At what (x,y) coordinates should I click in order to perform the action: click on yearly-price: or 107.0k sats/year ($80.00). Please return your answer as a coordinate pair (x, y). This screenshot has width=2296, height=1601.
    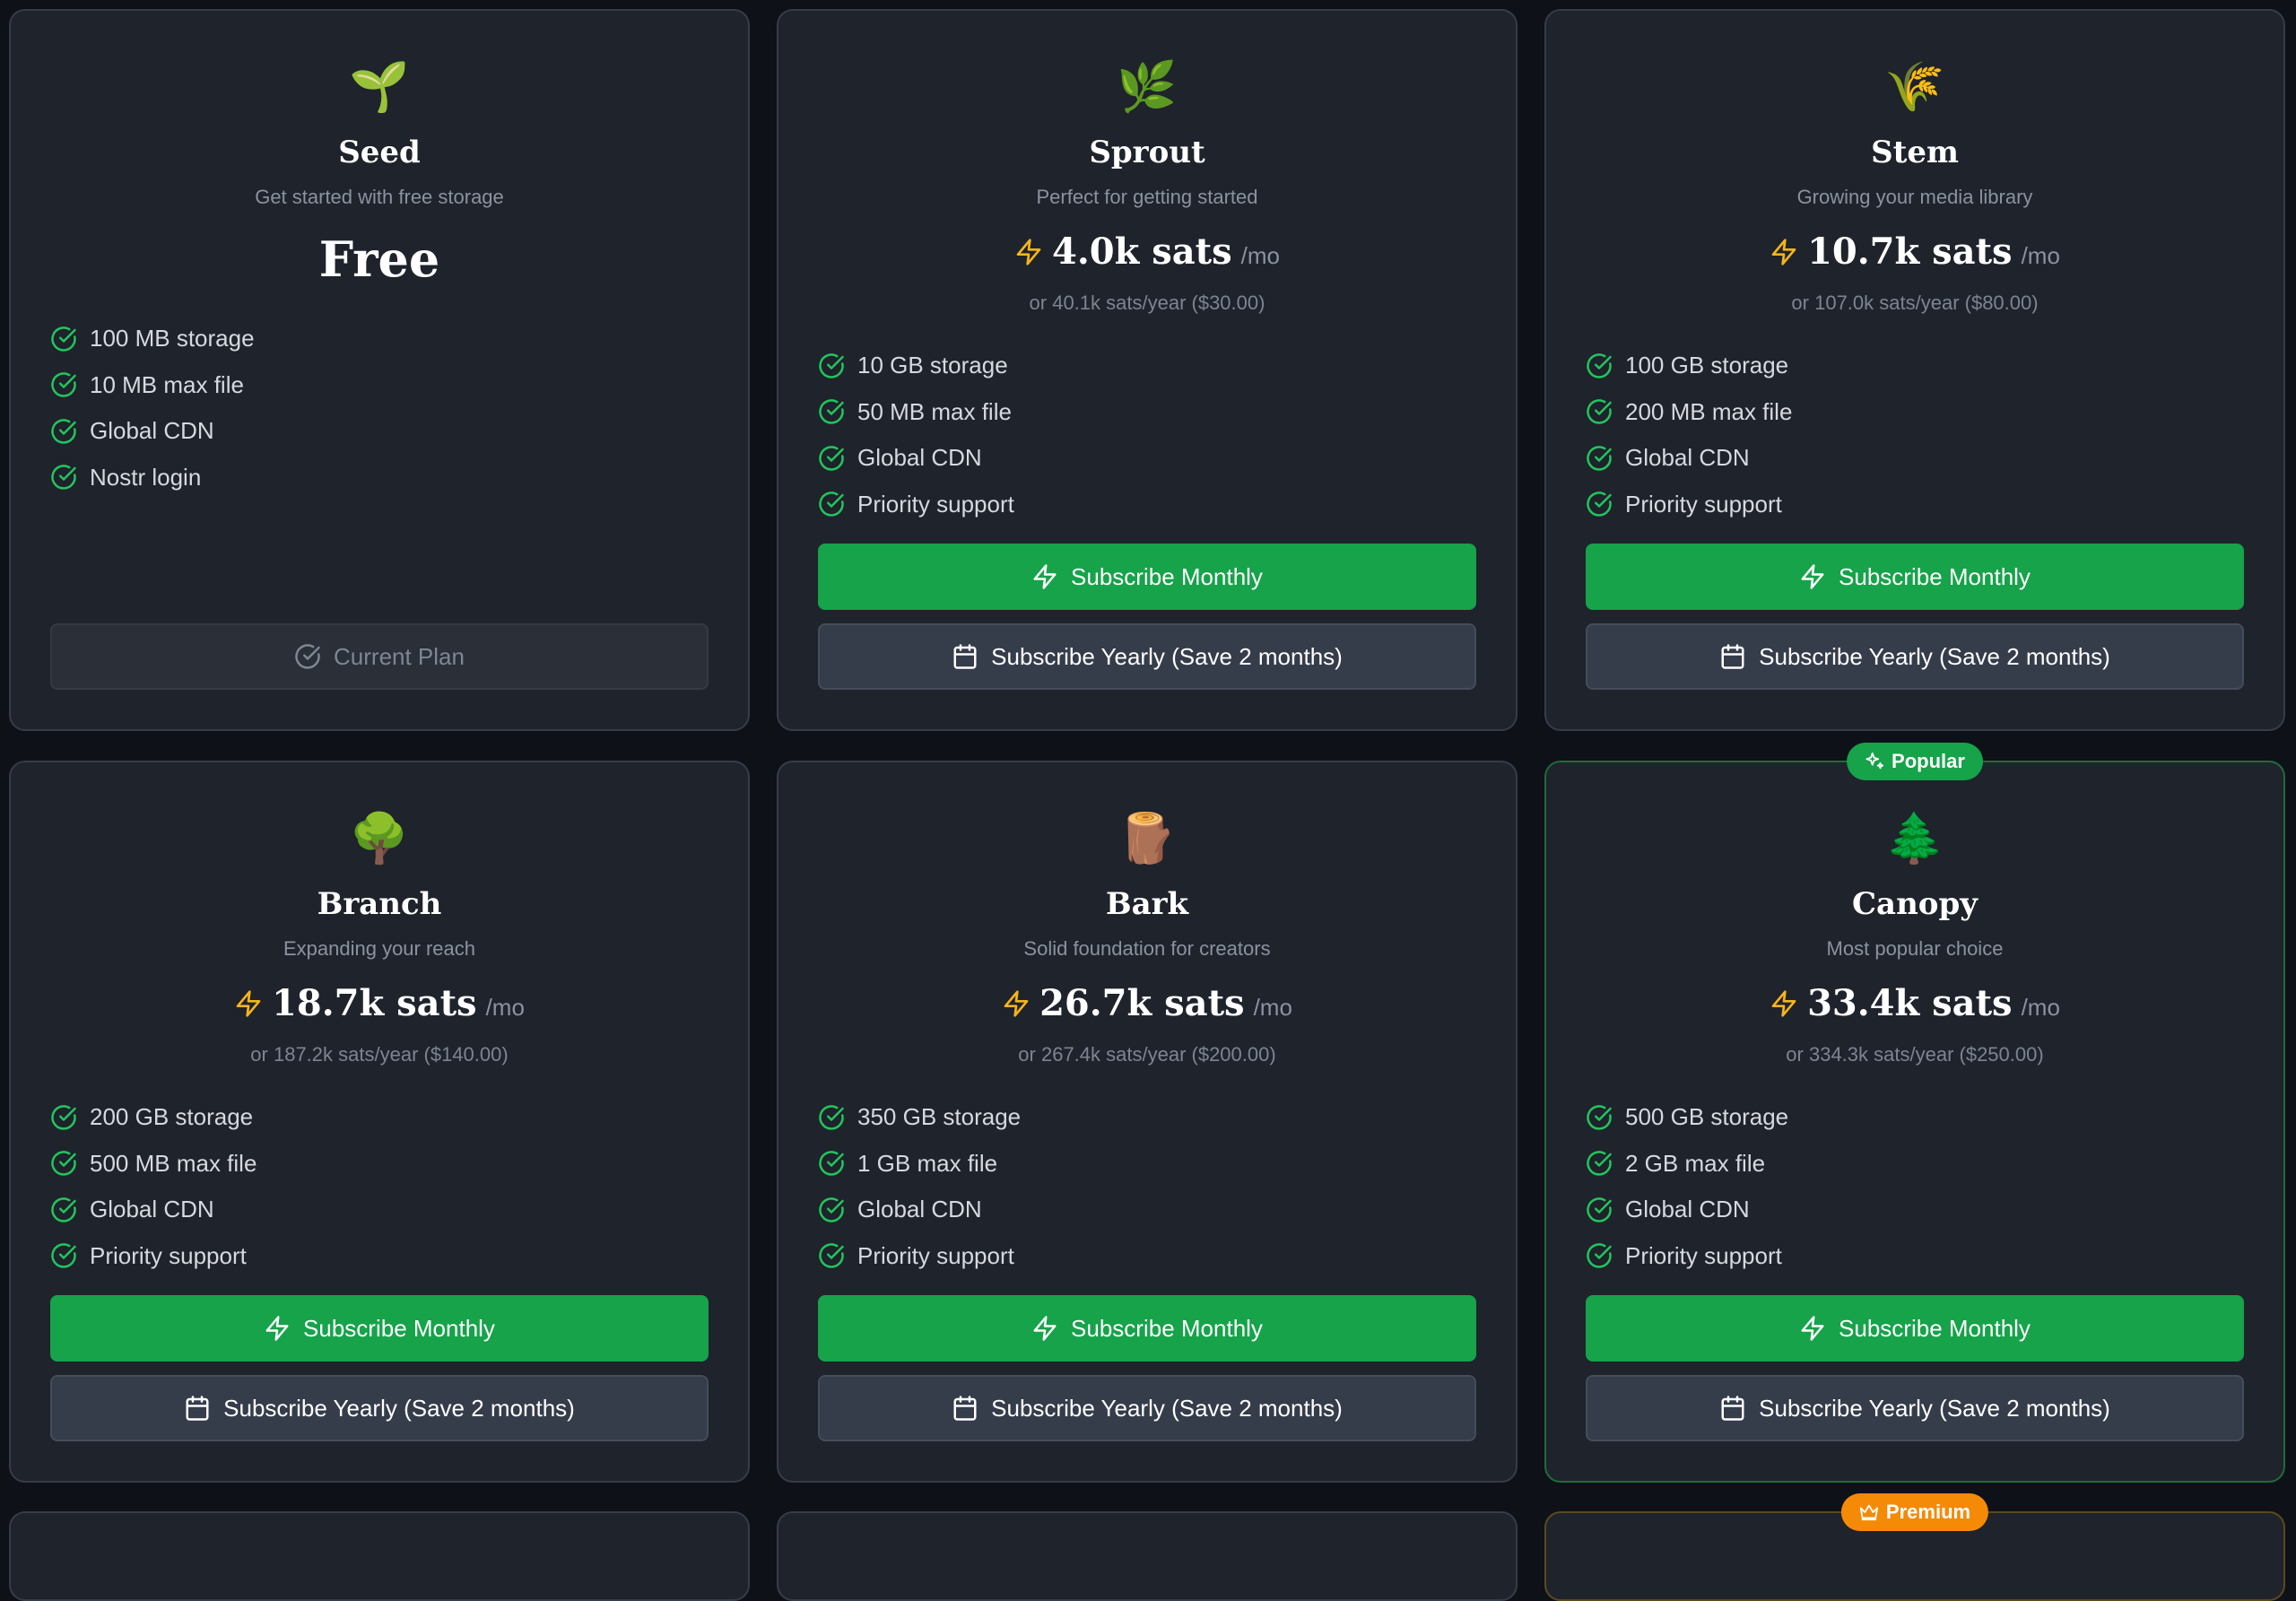
    Looking at the image, I should click on (1915, 302).